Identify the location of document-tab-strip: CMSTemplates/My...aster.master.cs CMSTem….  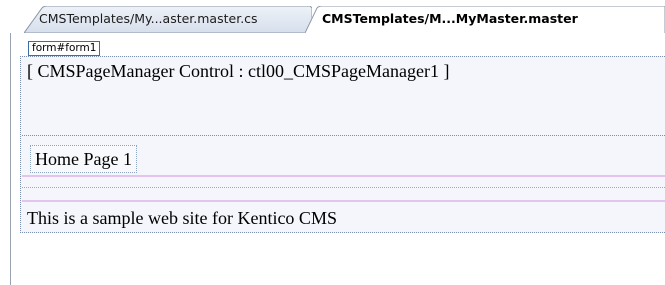
(332, 16).